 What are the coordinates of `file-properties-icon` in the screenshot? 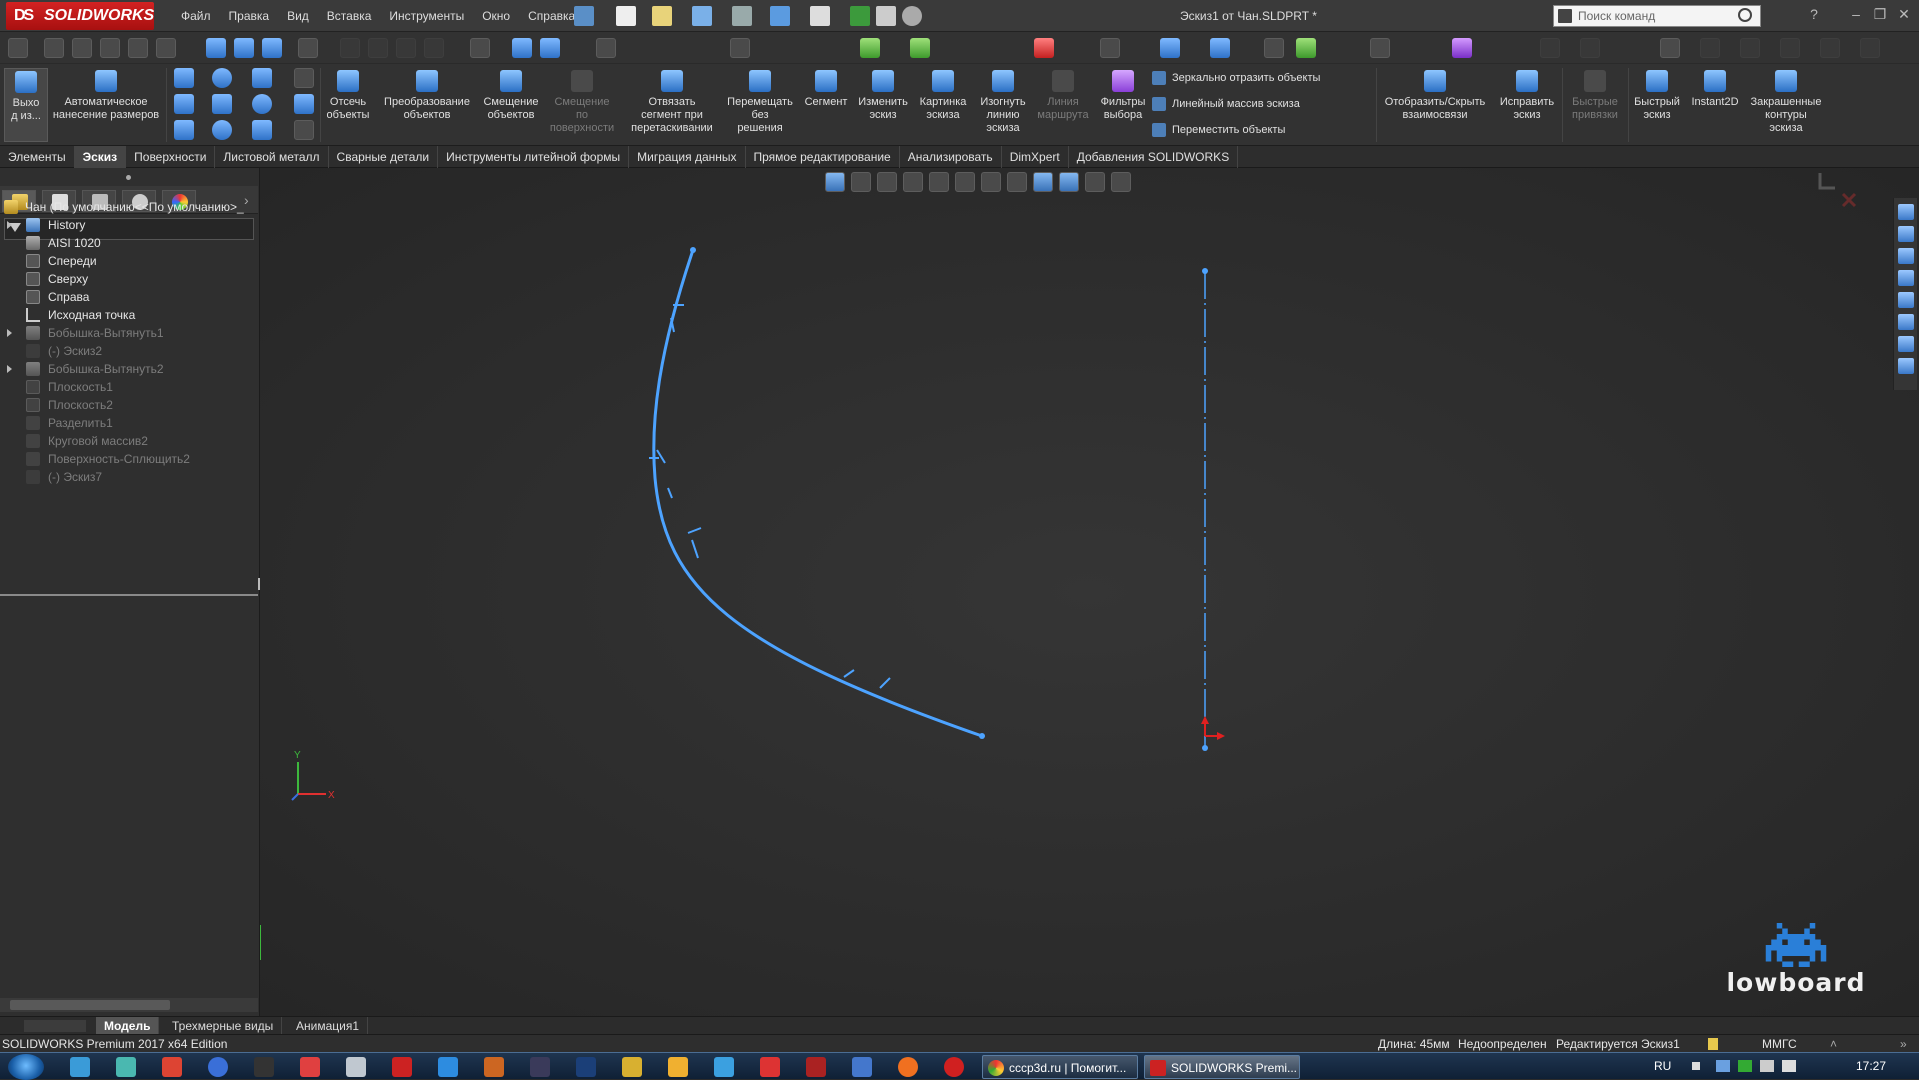 It's located at (886, 16).